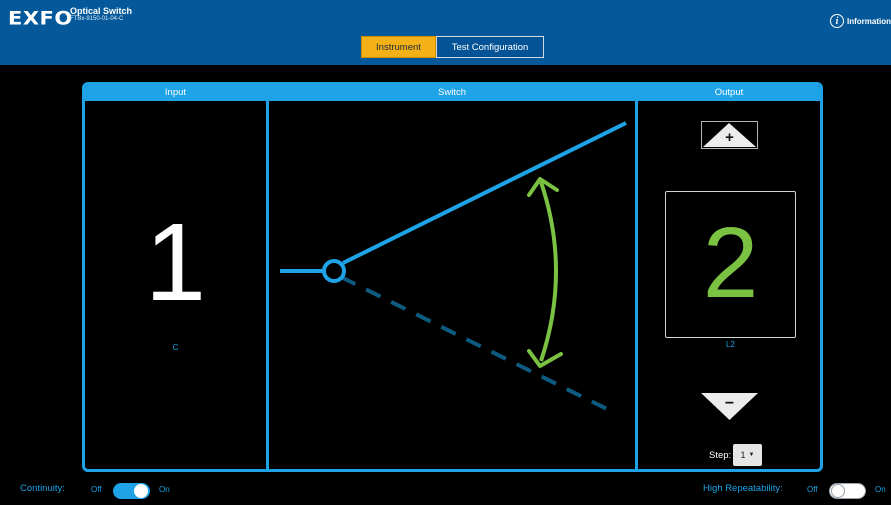  Describe the element at coordinates (720, 455) in the screenshot. I see `step-label: Step:` at that location.